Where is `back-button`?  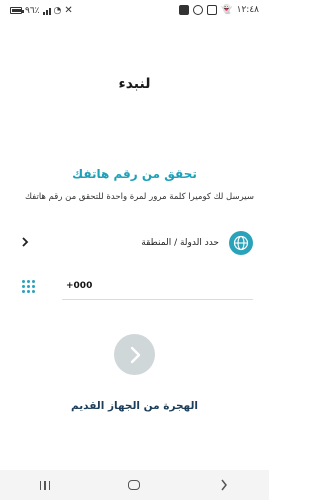
back-button is located at coordinates (224, 485).